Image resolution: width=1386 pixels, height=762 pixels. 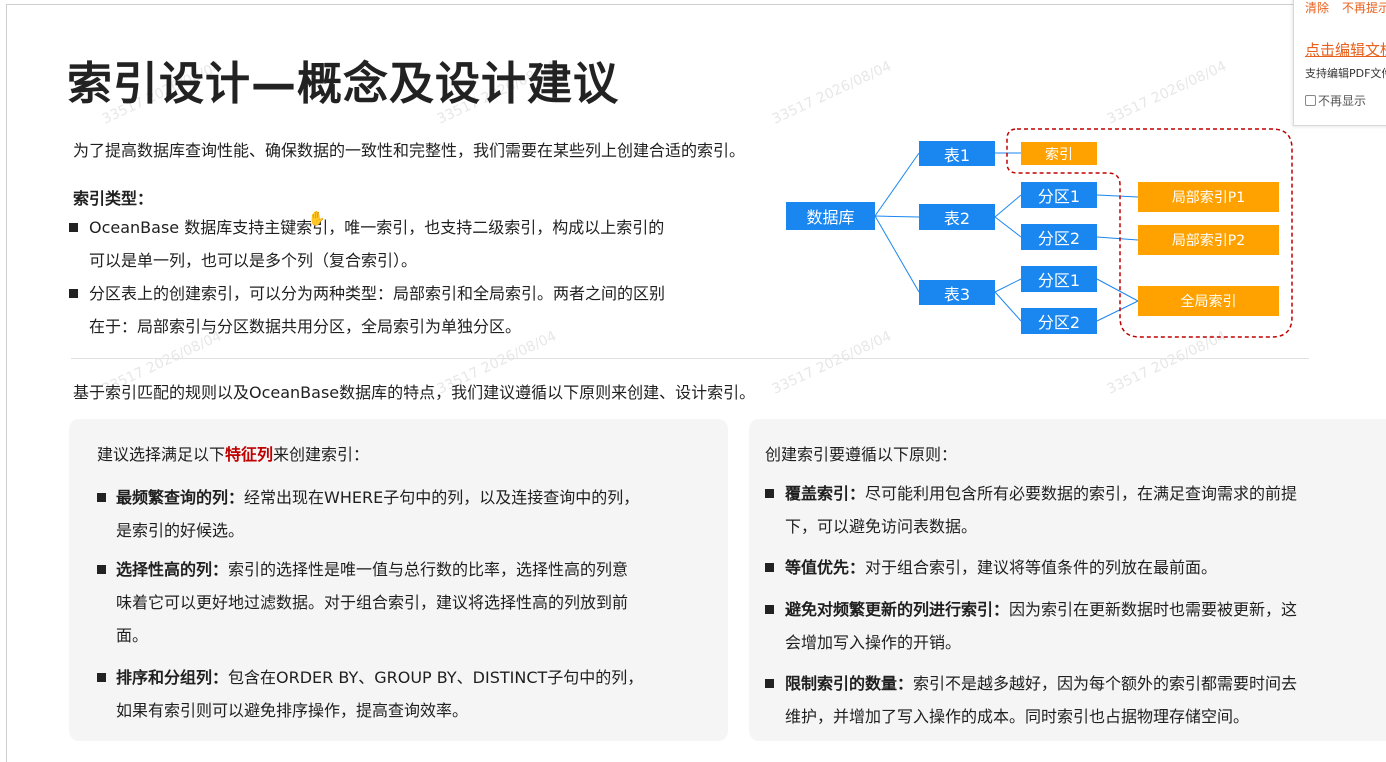 What do you see at coordinates (172, 677) in the screenshot?
I see `item-title: 排序和分组列：` at bounding box center [172, 677].